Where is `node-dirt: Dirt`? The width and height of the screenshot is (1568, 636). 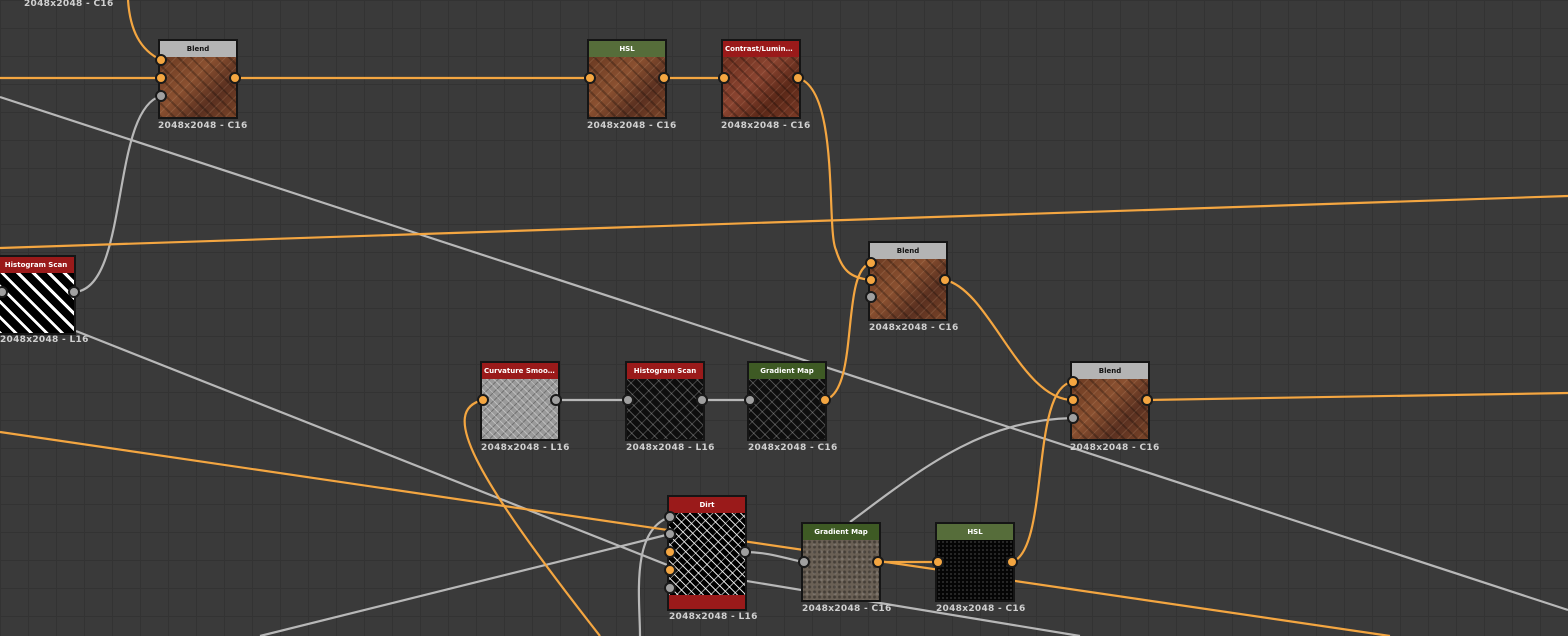 node-dirt: Dirt is located at coordinates (707, 553).